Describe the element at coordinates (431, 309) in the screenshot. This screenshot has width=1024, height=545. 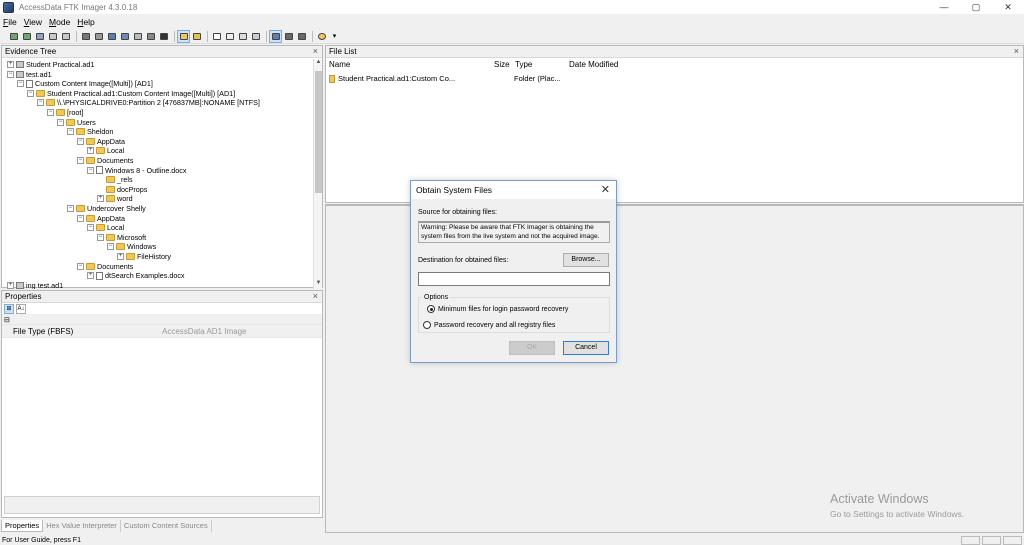
I see `radio-selected-icon` at that location.